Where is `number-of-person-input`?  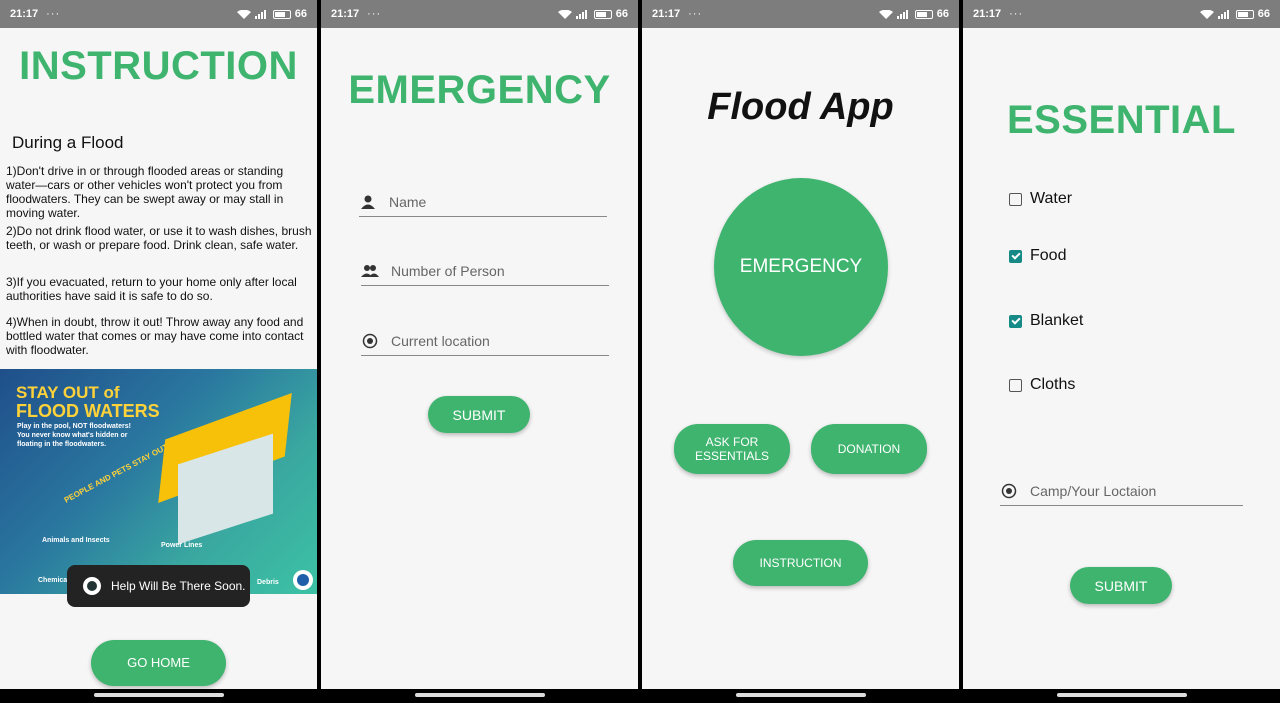 number-of-person-input is located at coordinates (499, 271).